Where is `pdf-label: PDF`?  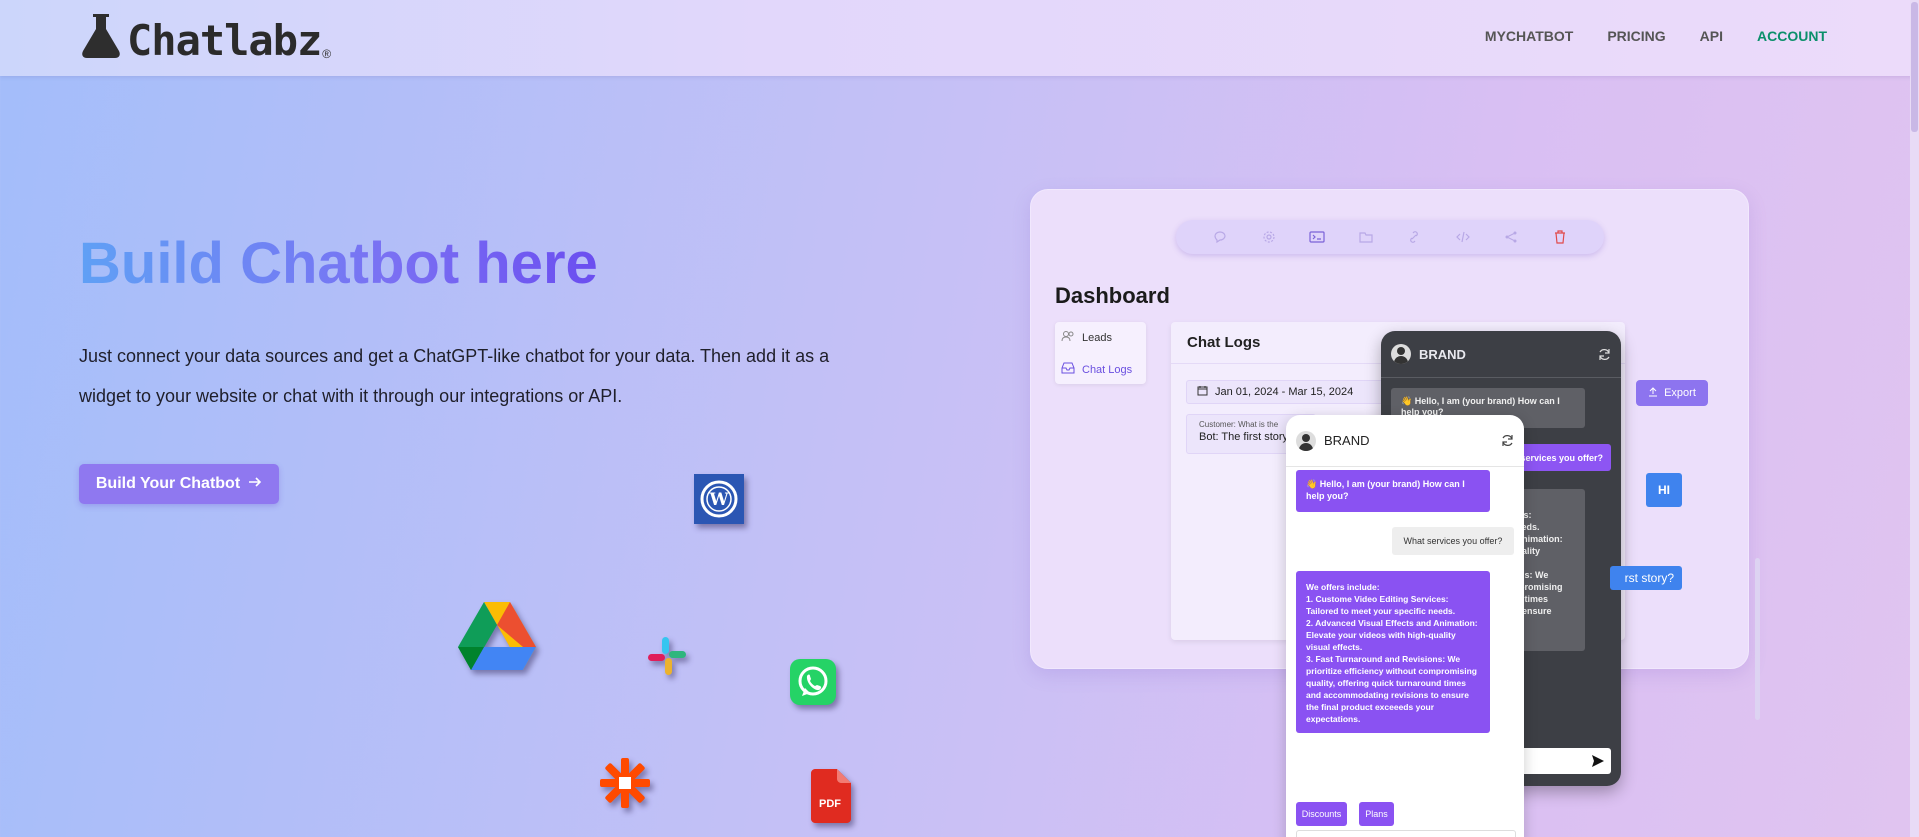 pdf-label: PDF is located at coordinates (830, 804).